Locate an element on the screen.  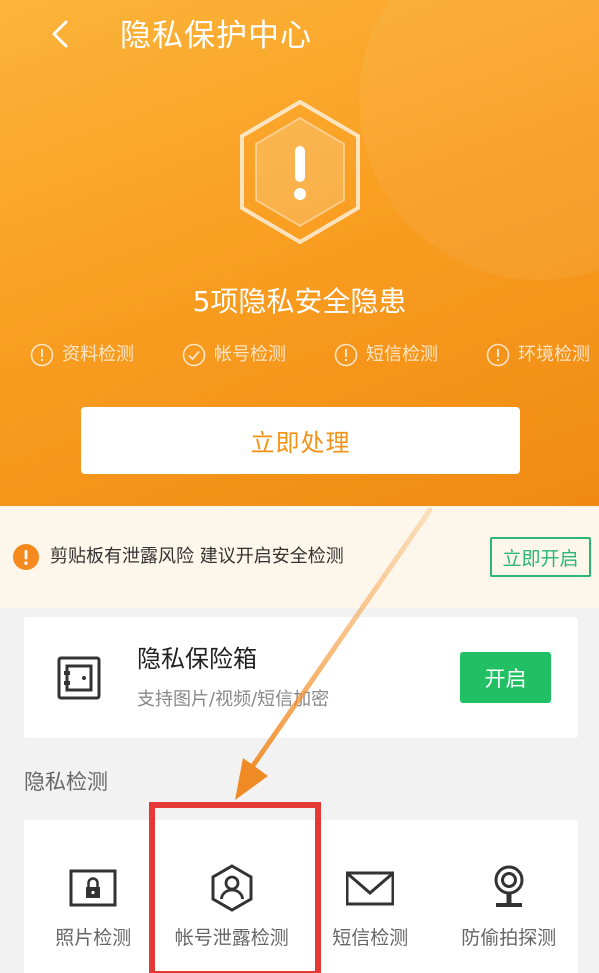
vault-subtitle: 支持图片/视频/短信加密 is located at coordinates (233, 699).